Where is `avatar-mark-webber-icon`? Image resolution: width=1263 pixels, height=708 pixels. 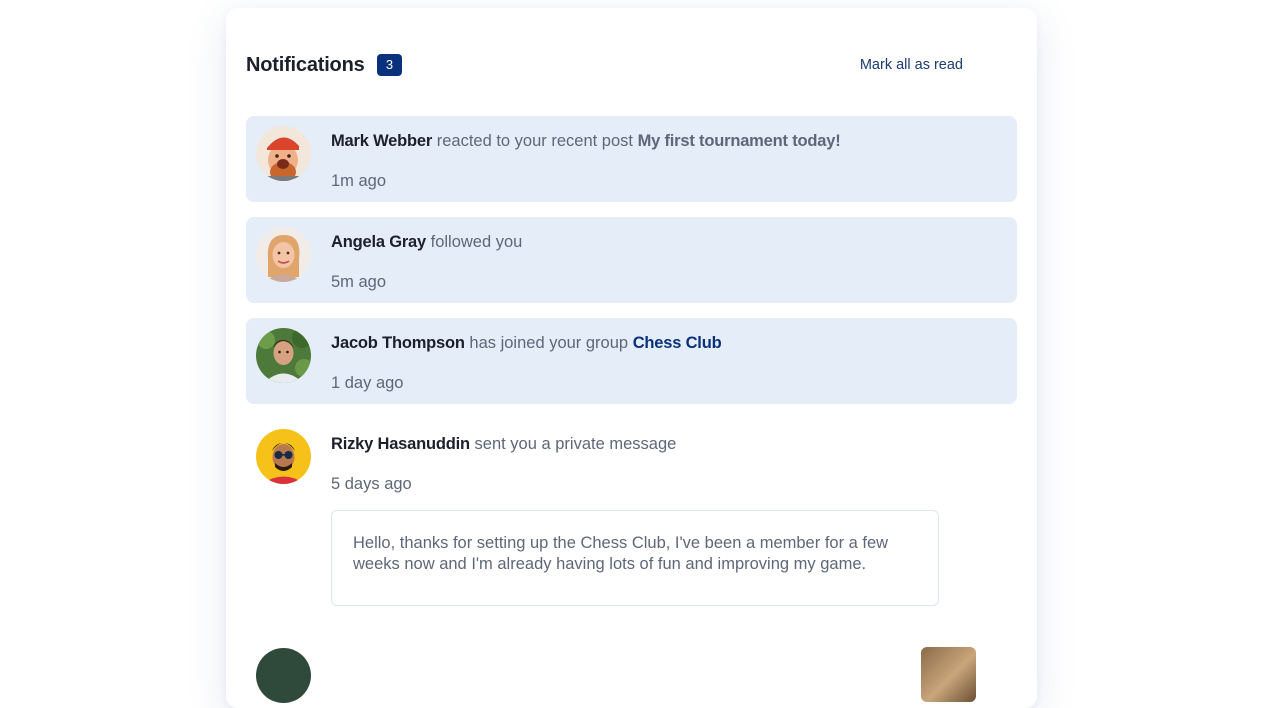 avatar-mark-webber-icon is located at coordinates (283, 153).